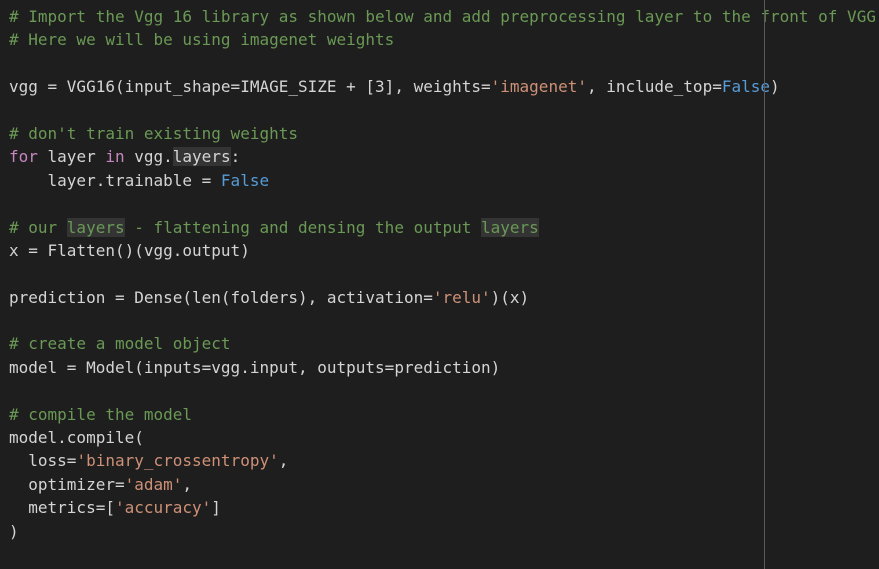 Image resolution: width=879 pixels, height=569 pixels. I want to click on code-token: )(x), so click(510, 297).